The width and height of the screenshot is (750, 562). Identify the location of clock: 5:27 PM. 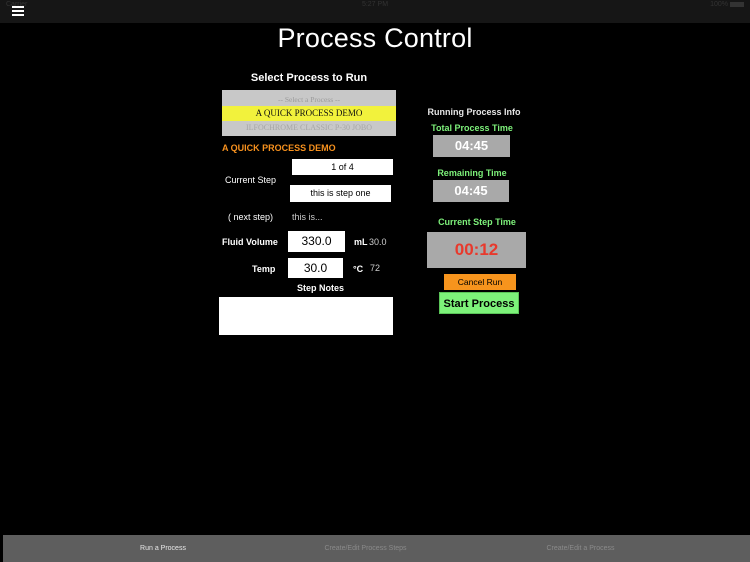
(375, 4).